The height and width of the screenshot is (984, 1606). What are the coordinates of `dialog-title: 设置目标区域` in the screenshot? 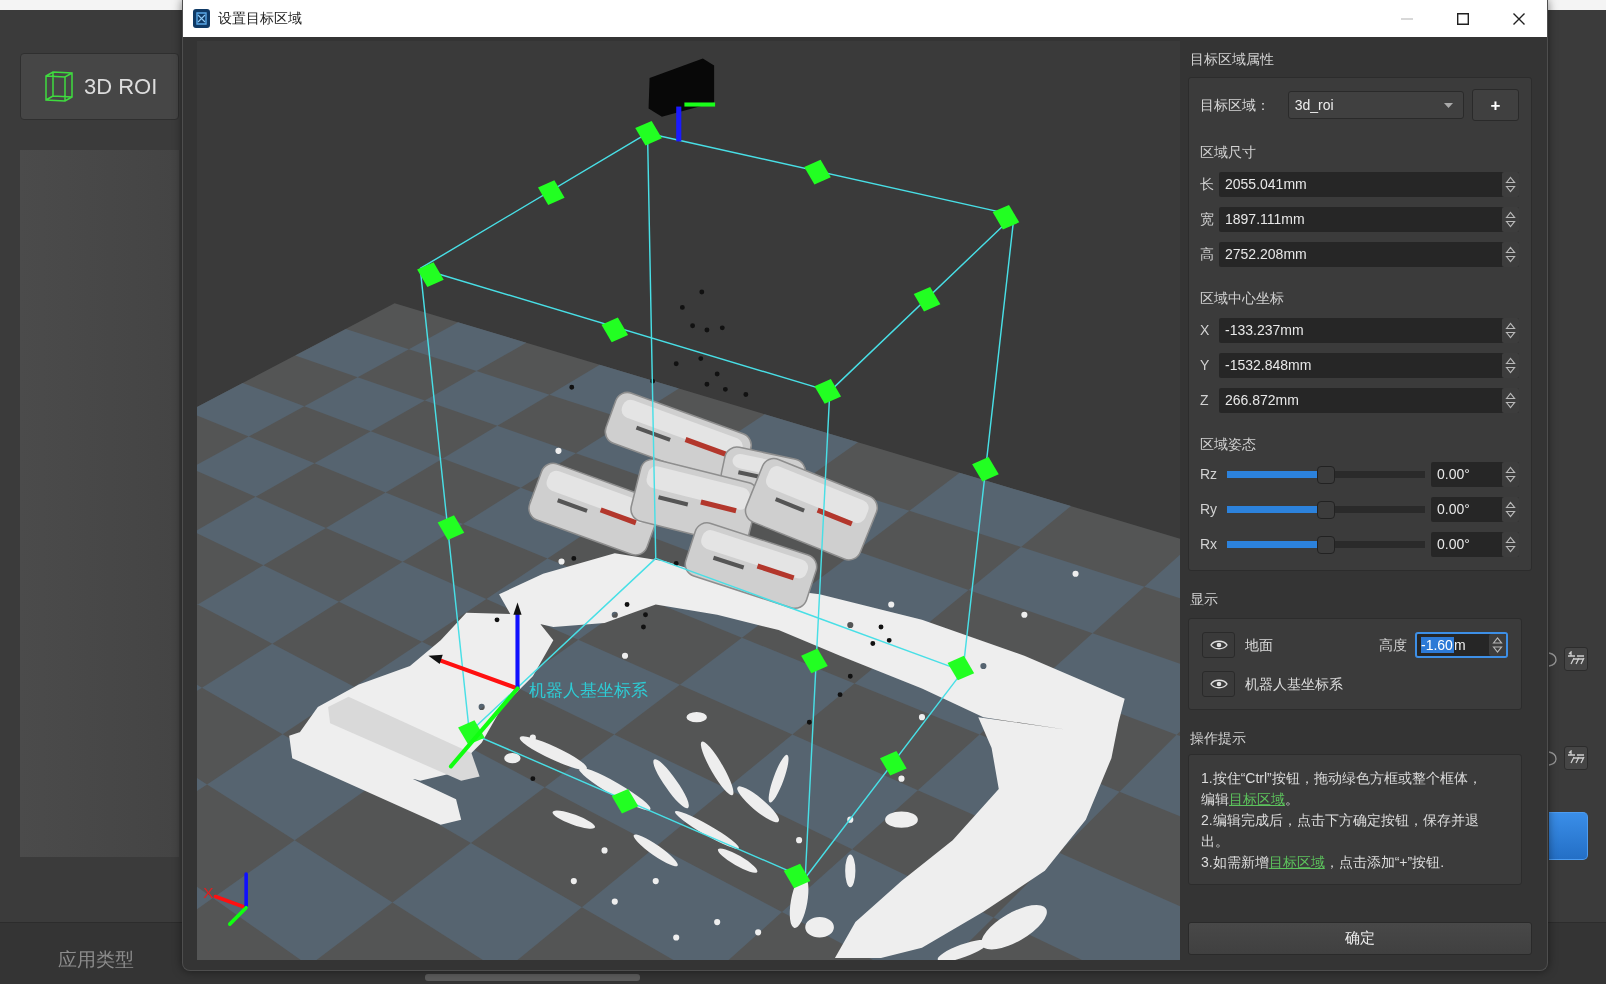 It's located at (260, 18).